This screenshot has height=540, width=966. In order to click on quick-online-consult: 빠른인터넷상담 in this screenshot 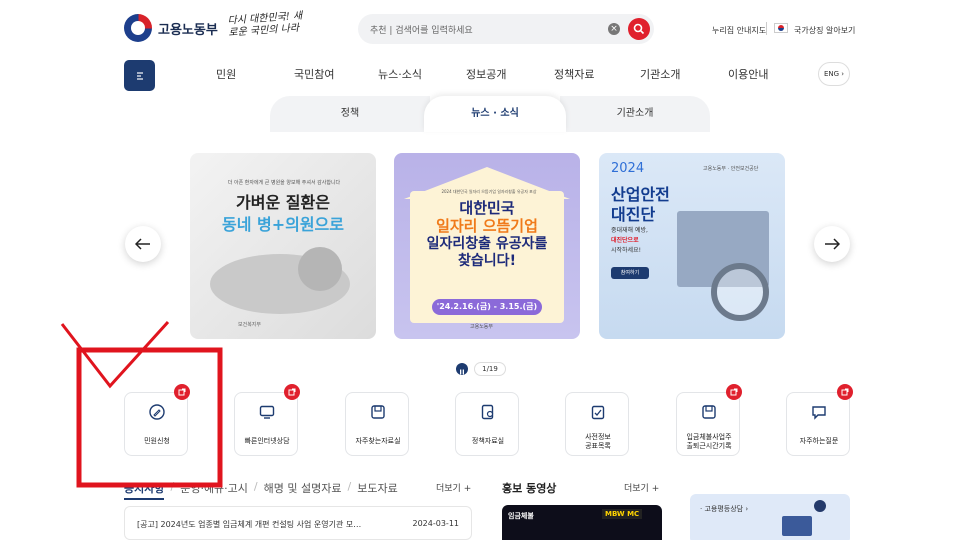, I will do `click(266, 424)`.